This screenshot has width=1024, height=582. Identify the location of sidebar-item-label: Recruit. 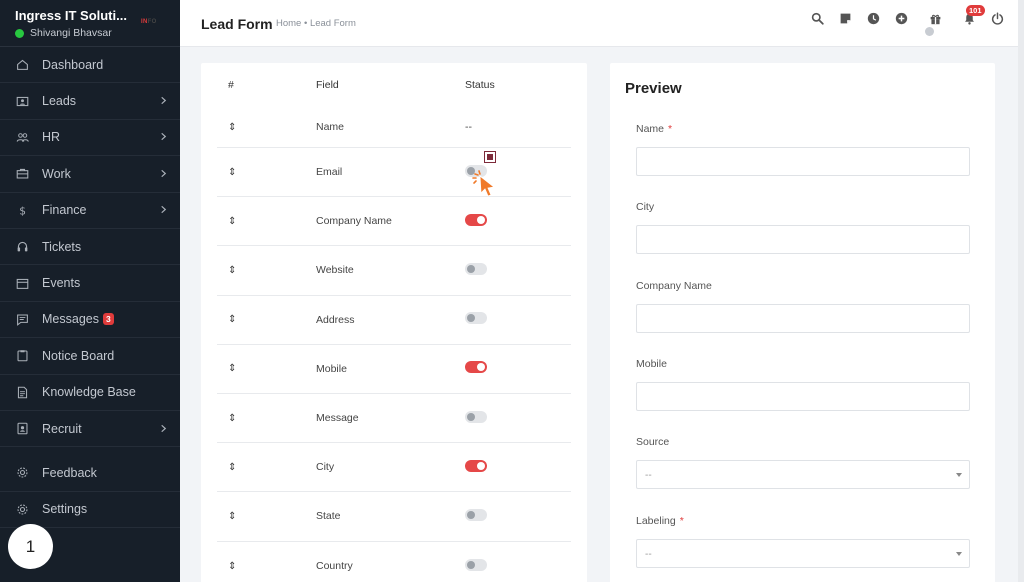
(62, 428).